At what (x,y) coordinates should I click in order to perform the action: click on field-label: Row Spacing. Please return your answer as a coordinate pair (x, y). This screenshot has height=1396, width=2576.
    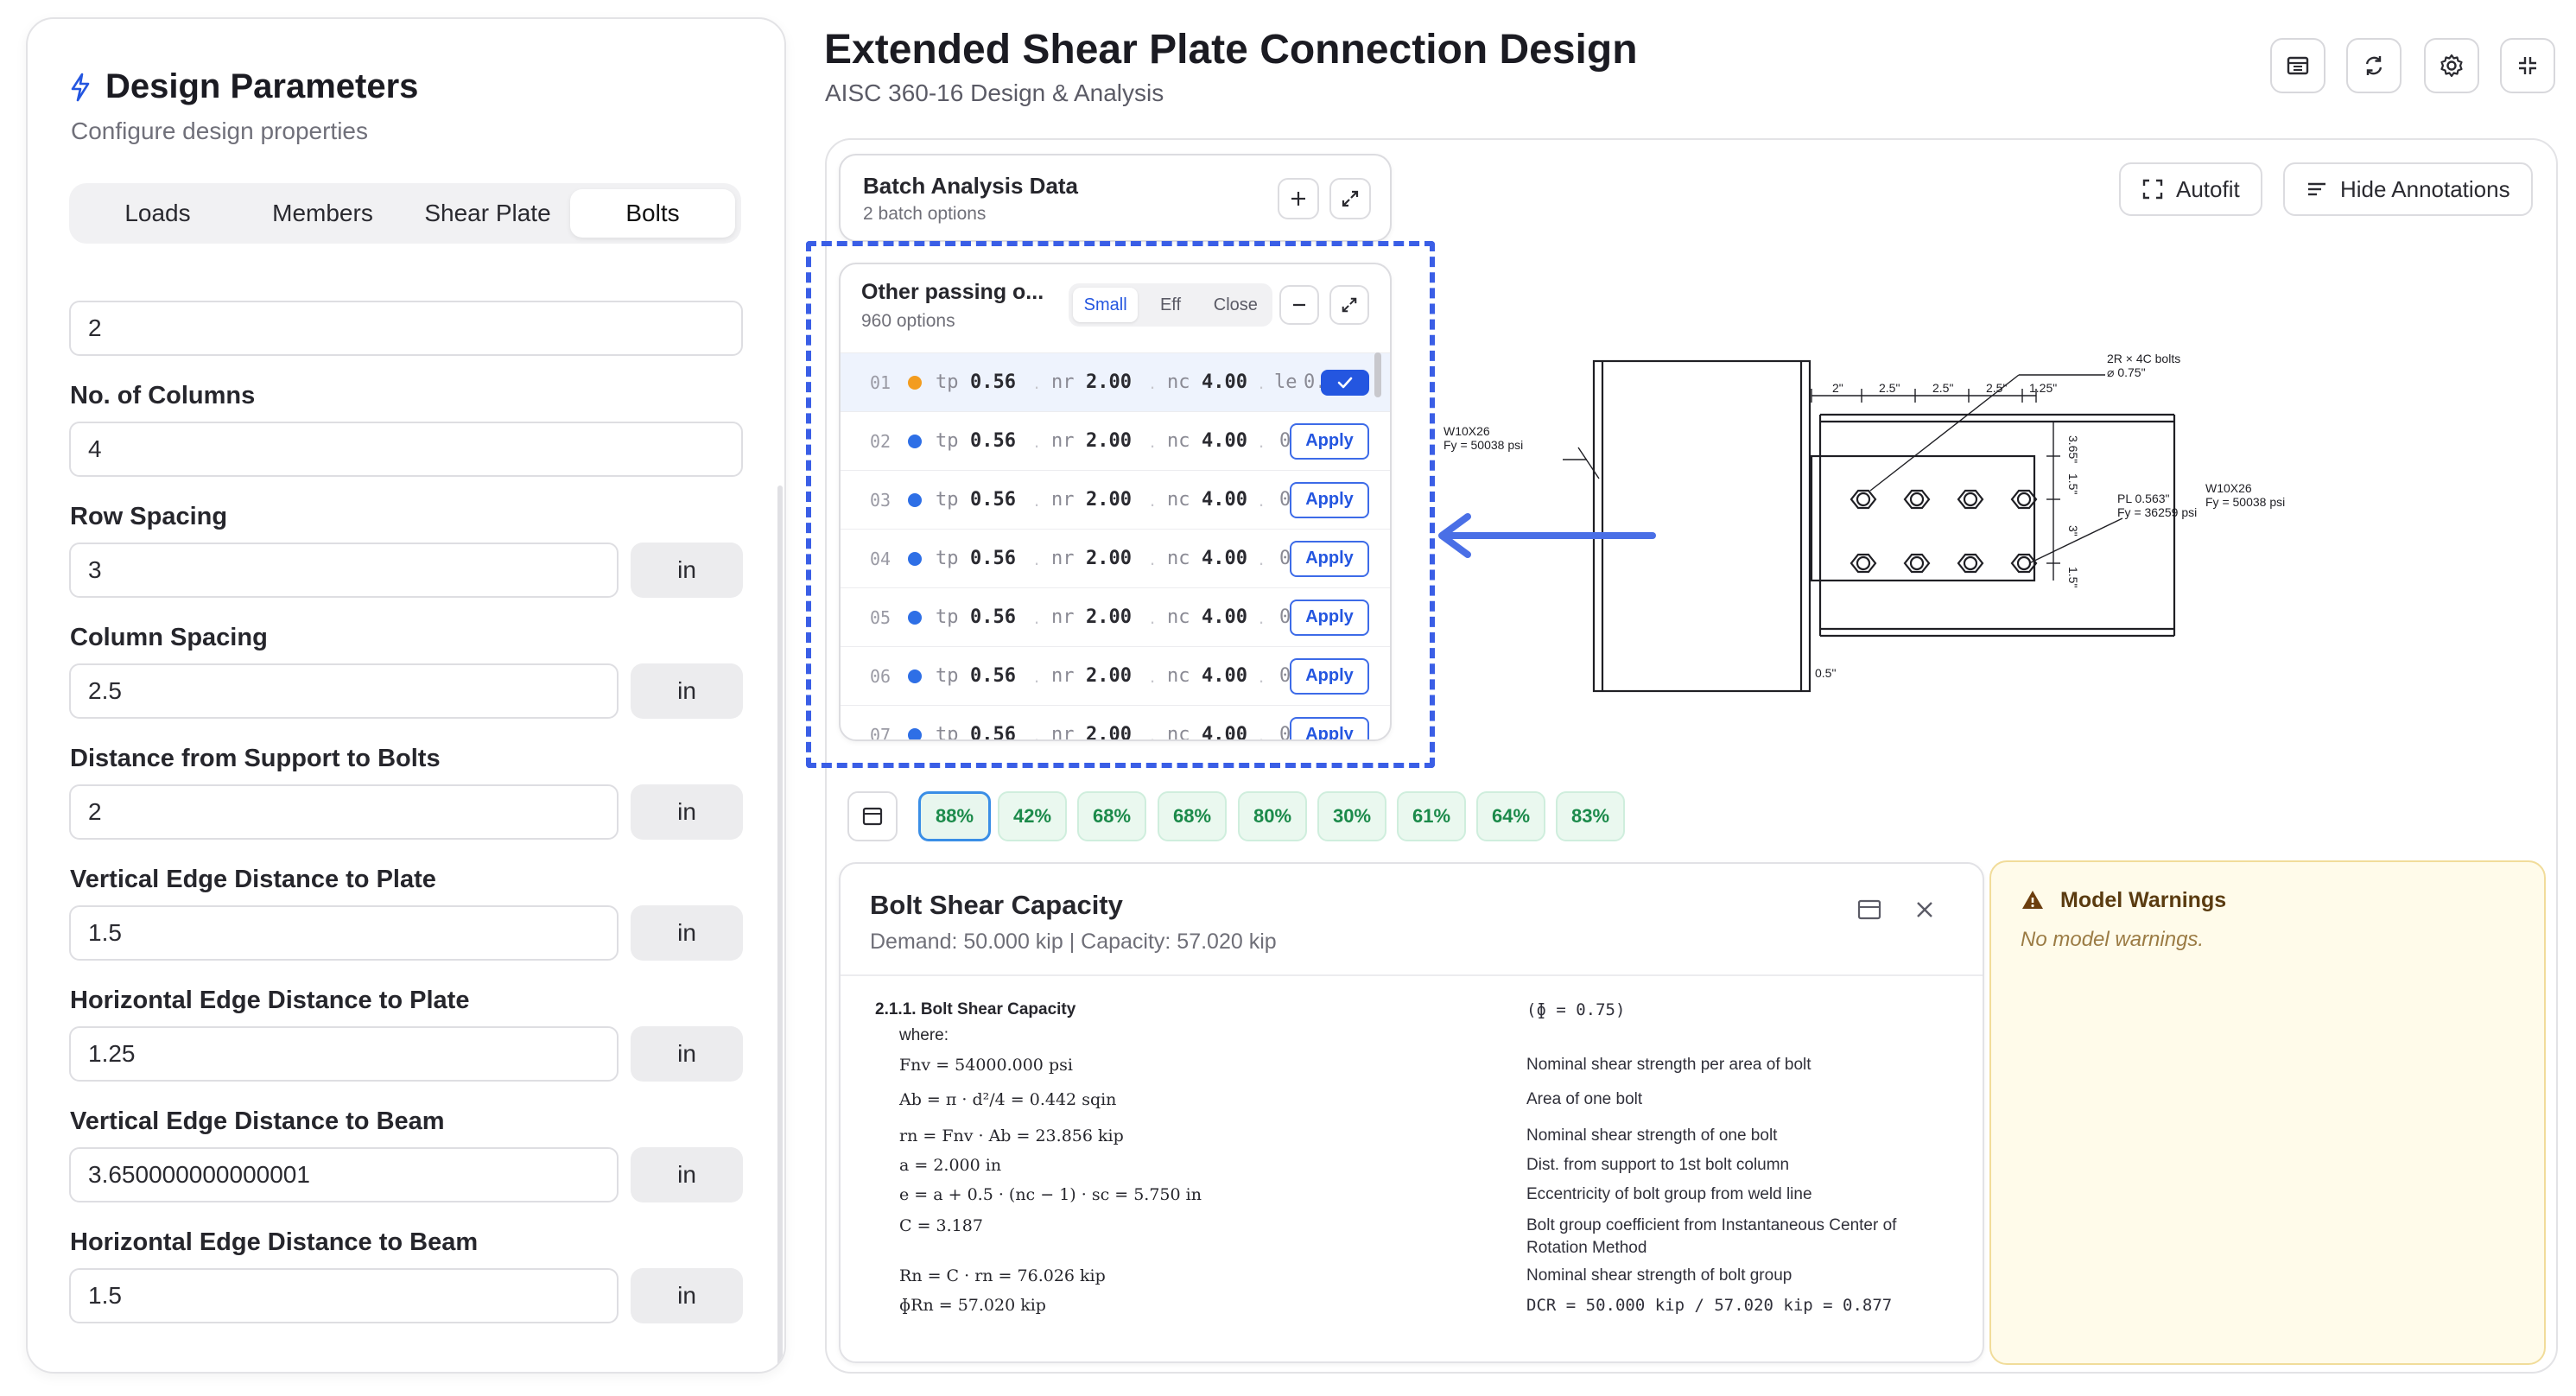
    Looking at the image, I should click on (149, 516).